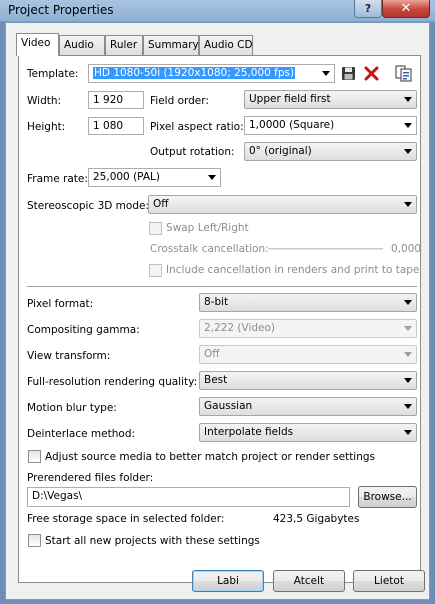 The image size is (435, 604). Describe the element at coordinates (222, 286) in the screenshot. I see `section-divider` at that location.